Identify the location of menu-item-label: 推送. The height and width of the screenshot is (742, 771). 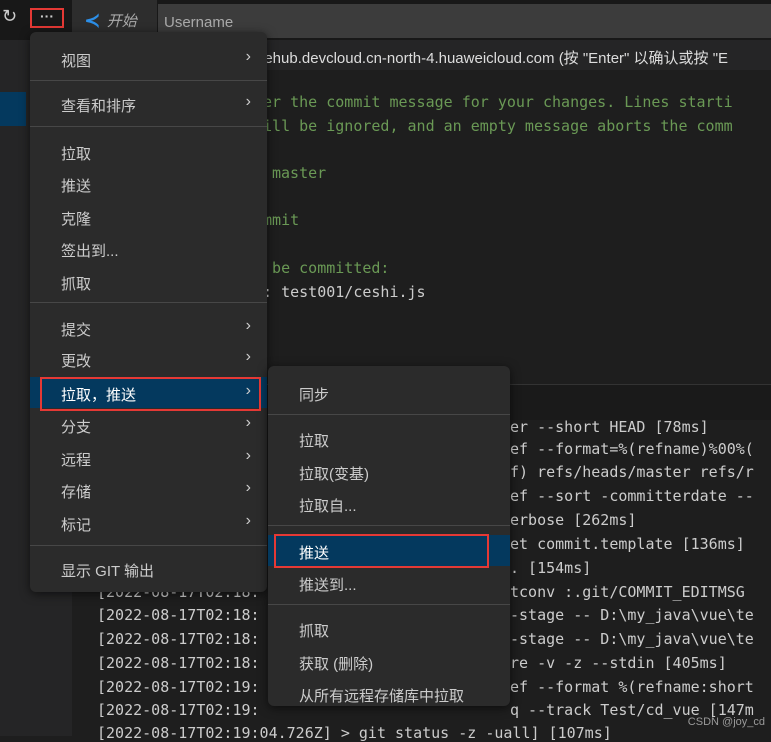
(76, 186).